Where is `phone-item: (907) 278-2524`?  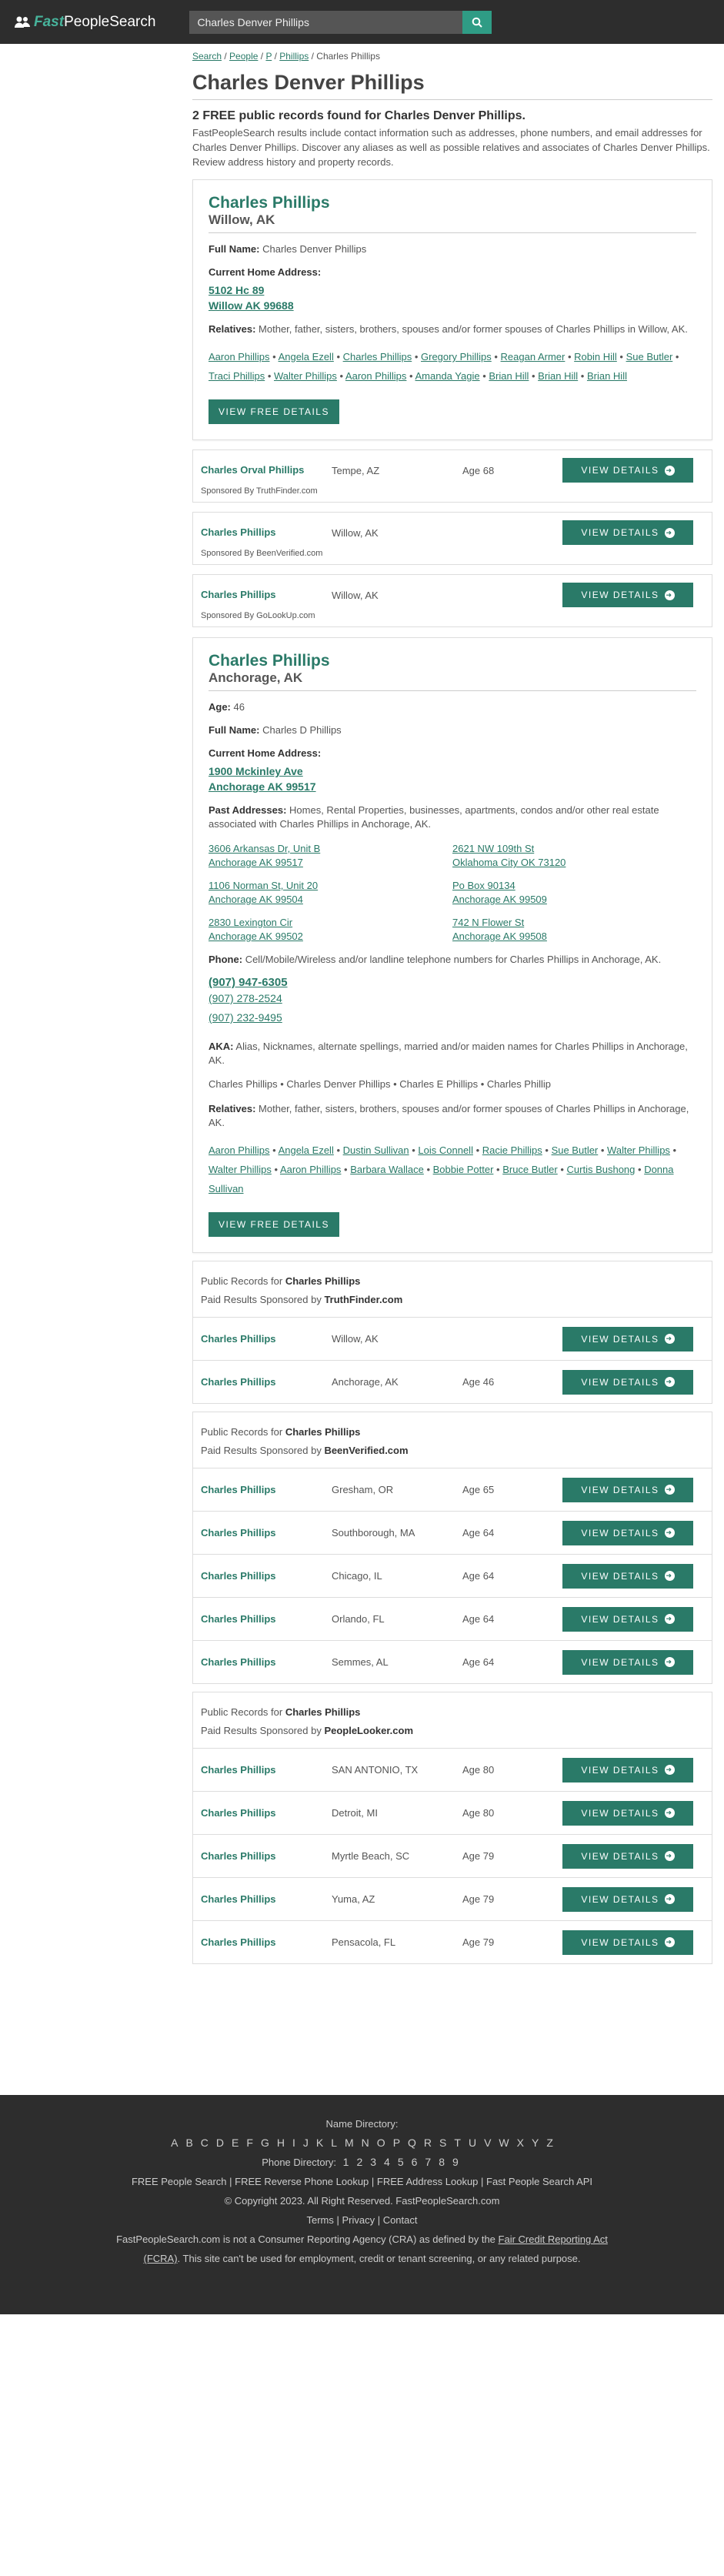 phone-item: (907) 278-2524 is located at coordinates (452, 998).